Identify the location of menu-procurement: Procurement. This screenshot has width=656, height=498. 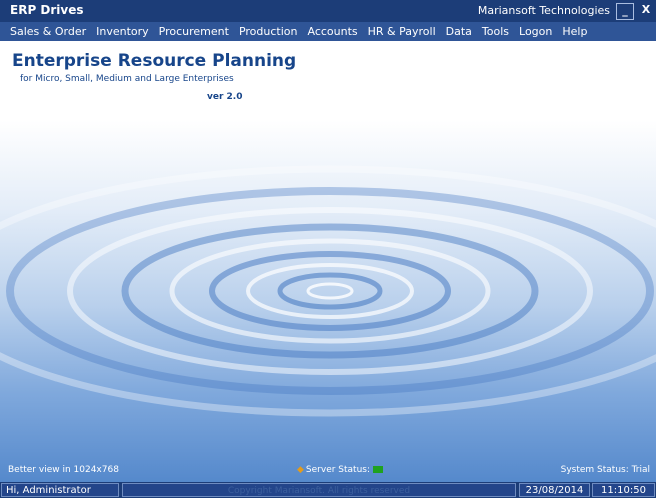
(194, 31).